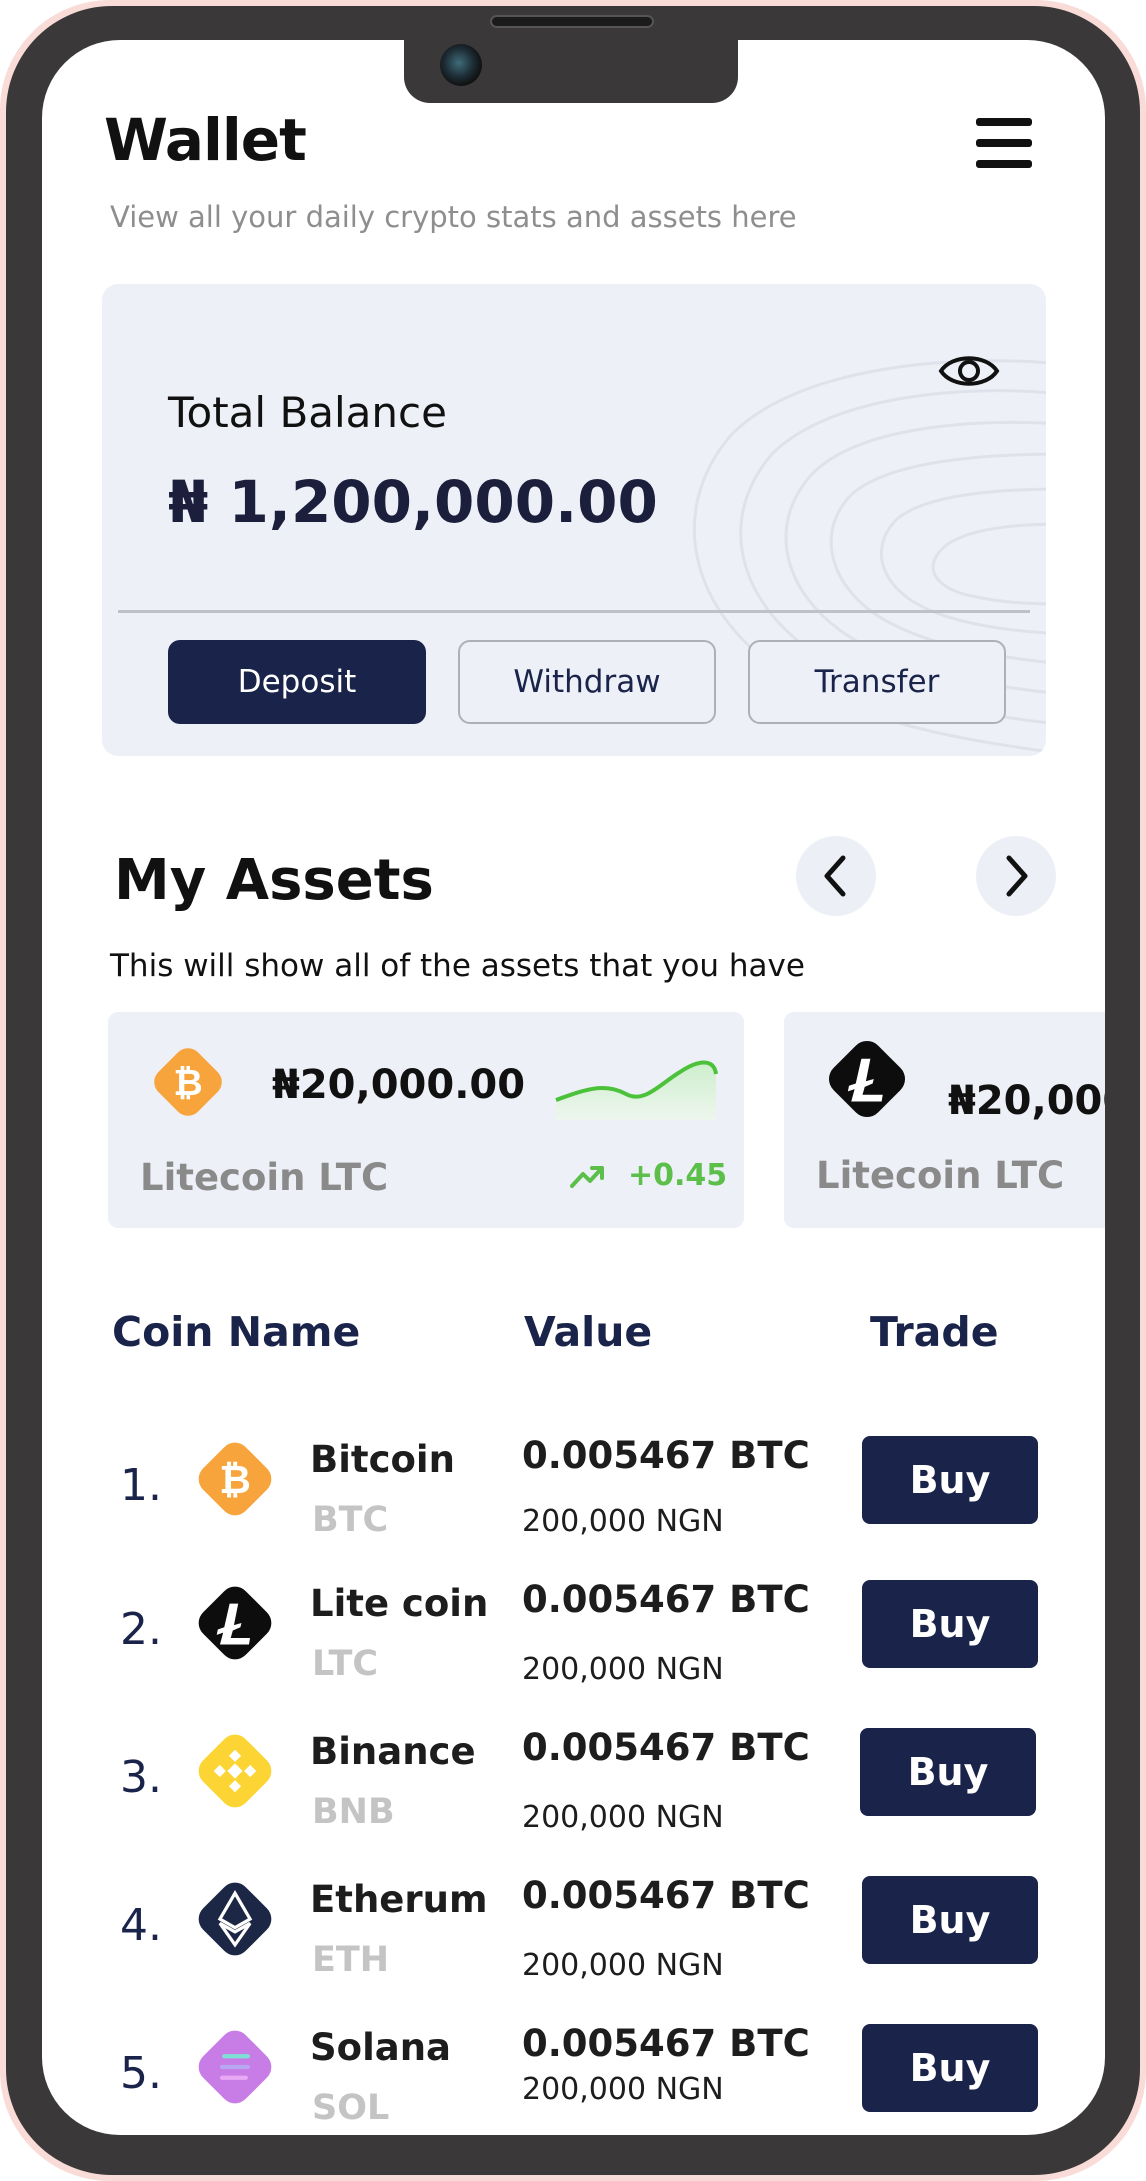  Describe the element at coordinates (574, 611) in the screenshot. I see `card-divider` at that location.